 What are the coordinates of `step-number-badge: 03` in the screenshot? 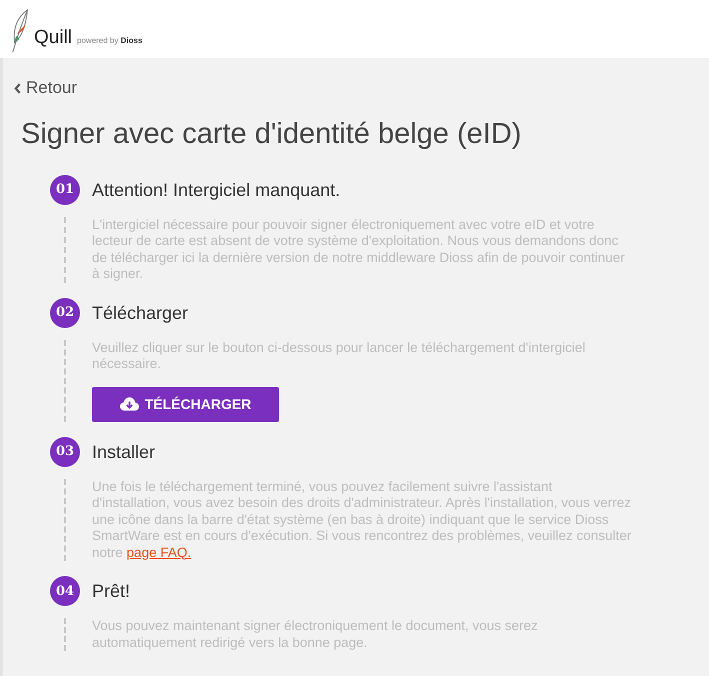 It's located at (65, 451).